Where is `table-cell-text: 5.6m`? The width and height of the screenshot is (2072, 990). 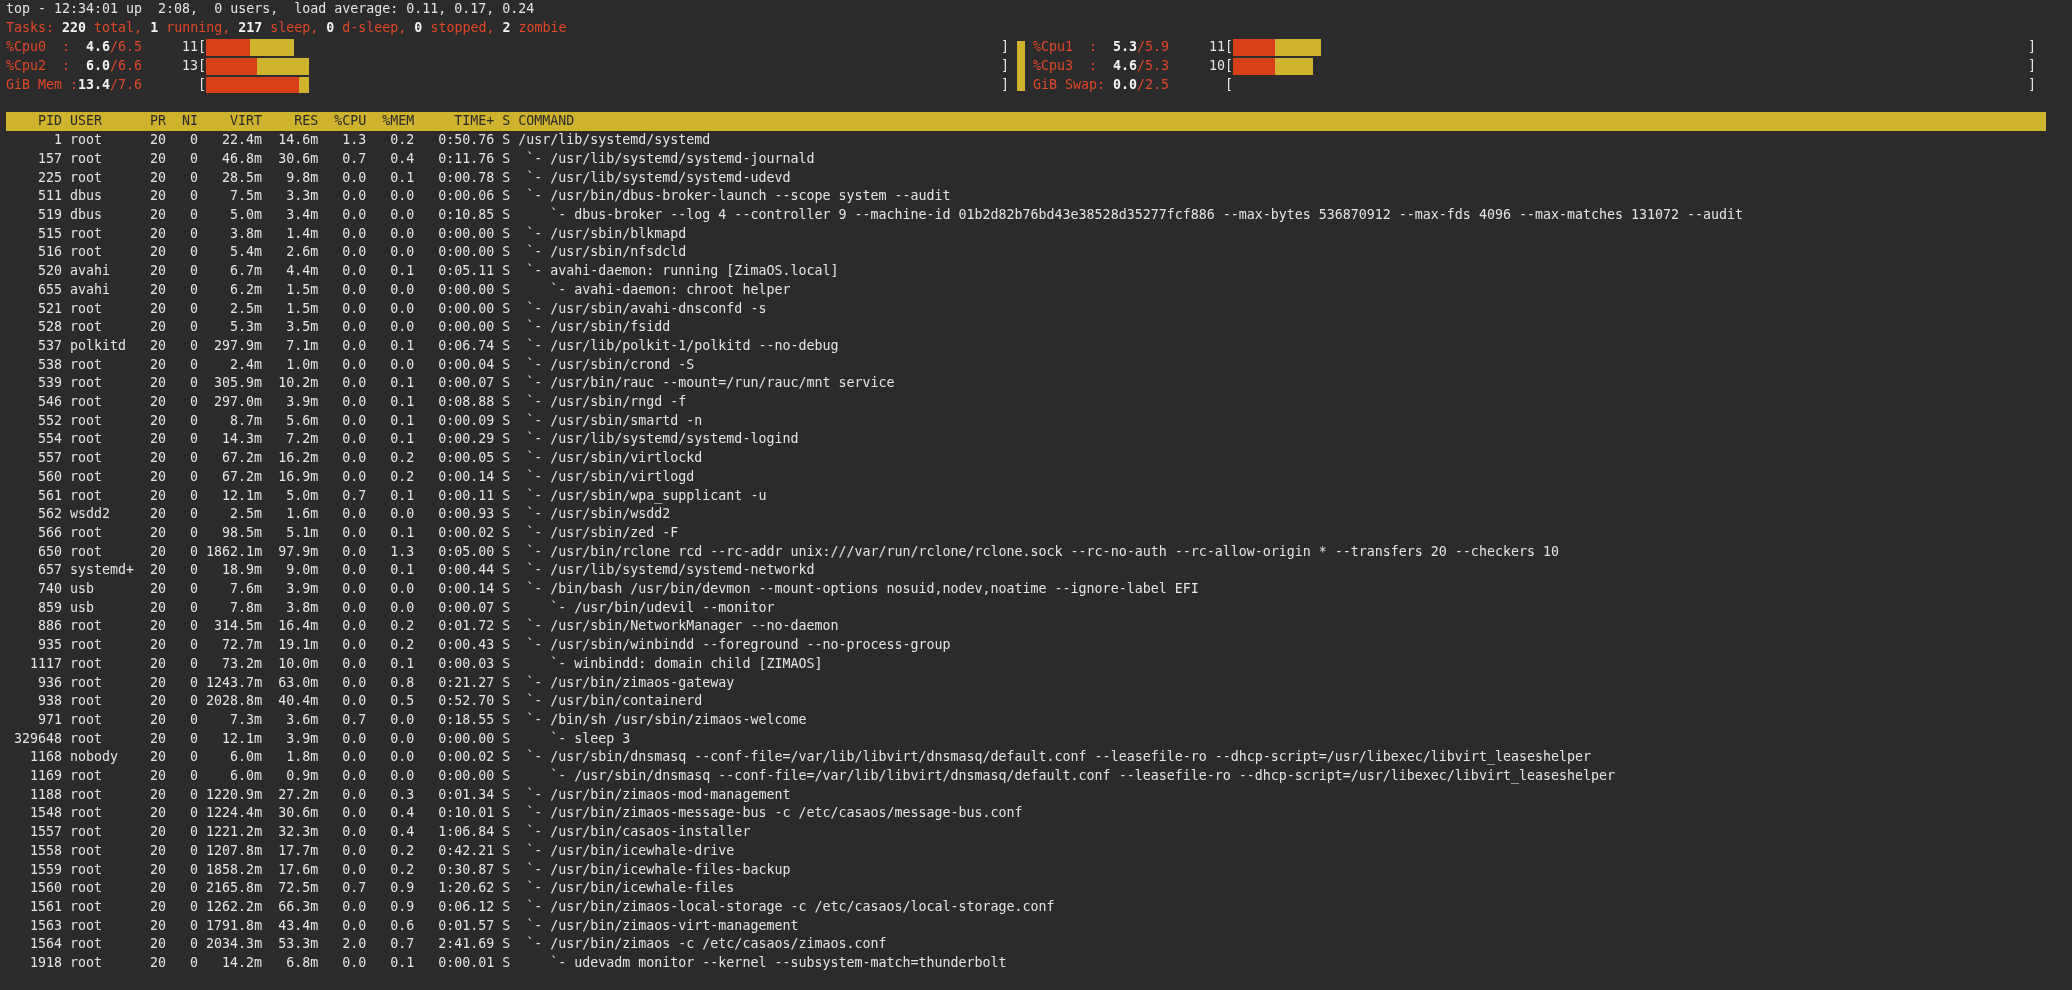
table-cell-text: 5.6m is located at coordinates (302, 420).